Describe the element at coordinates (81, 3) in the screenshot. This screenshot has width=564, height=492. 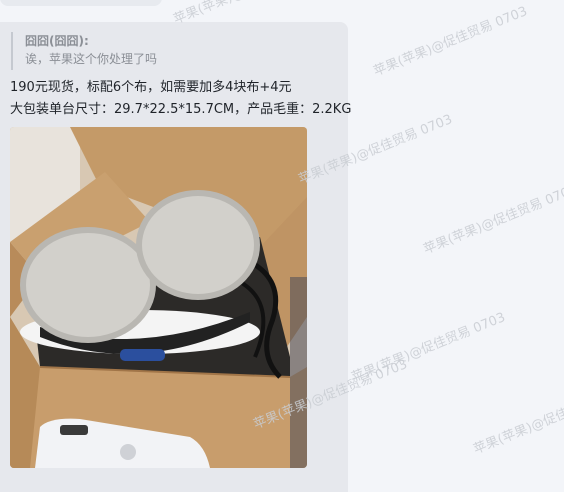
I see `previous-message-bubble` at that location.